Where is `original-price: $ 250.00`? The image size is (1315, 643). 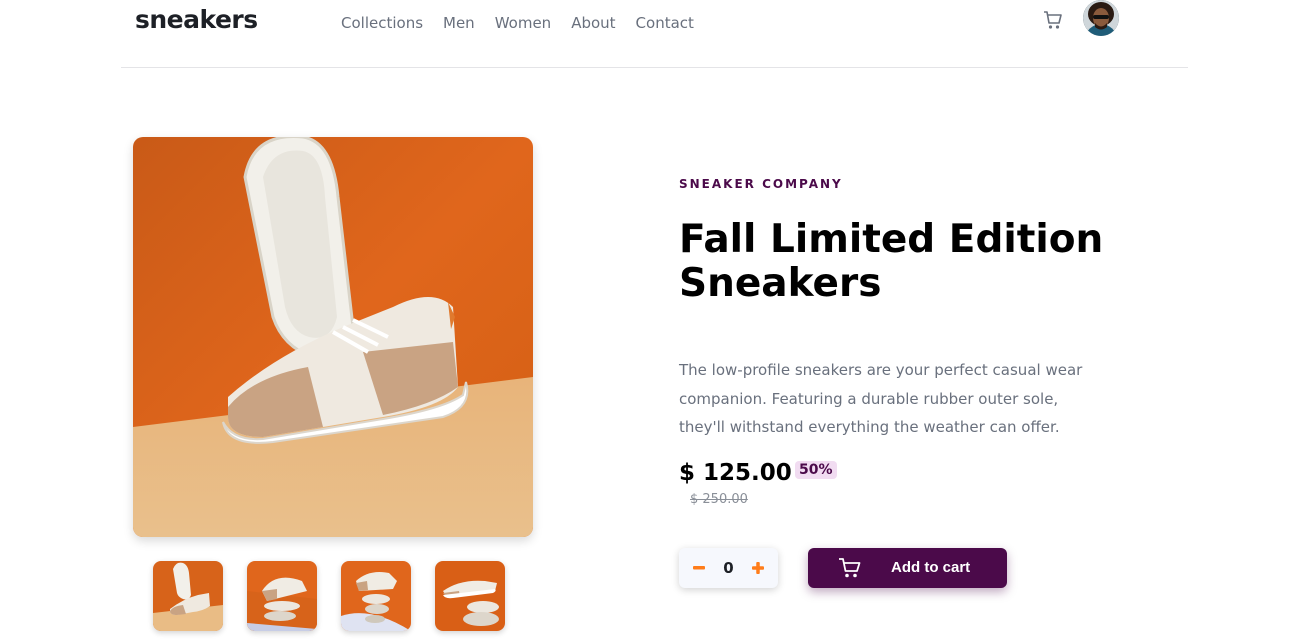
original-price: $ 250.00 is located at coordinates (719, 499).